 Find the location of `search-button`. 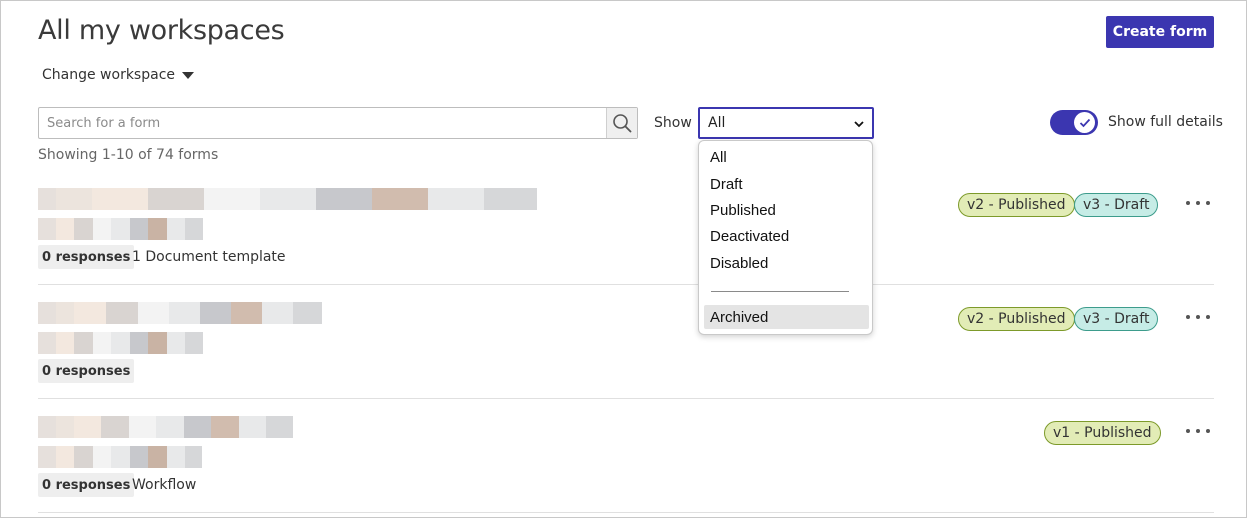

search-button is located at coordinates (621, 123).